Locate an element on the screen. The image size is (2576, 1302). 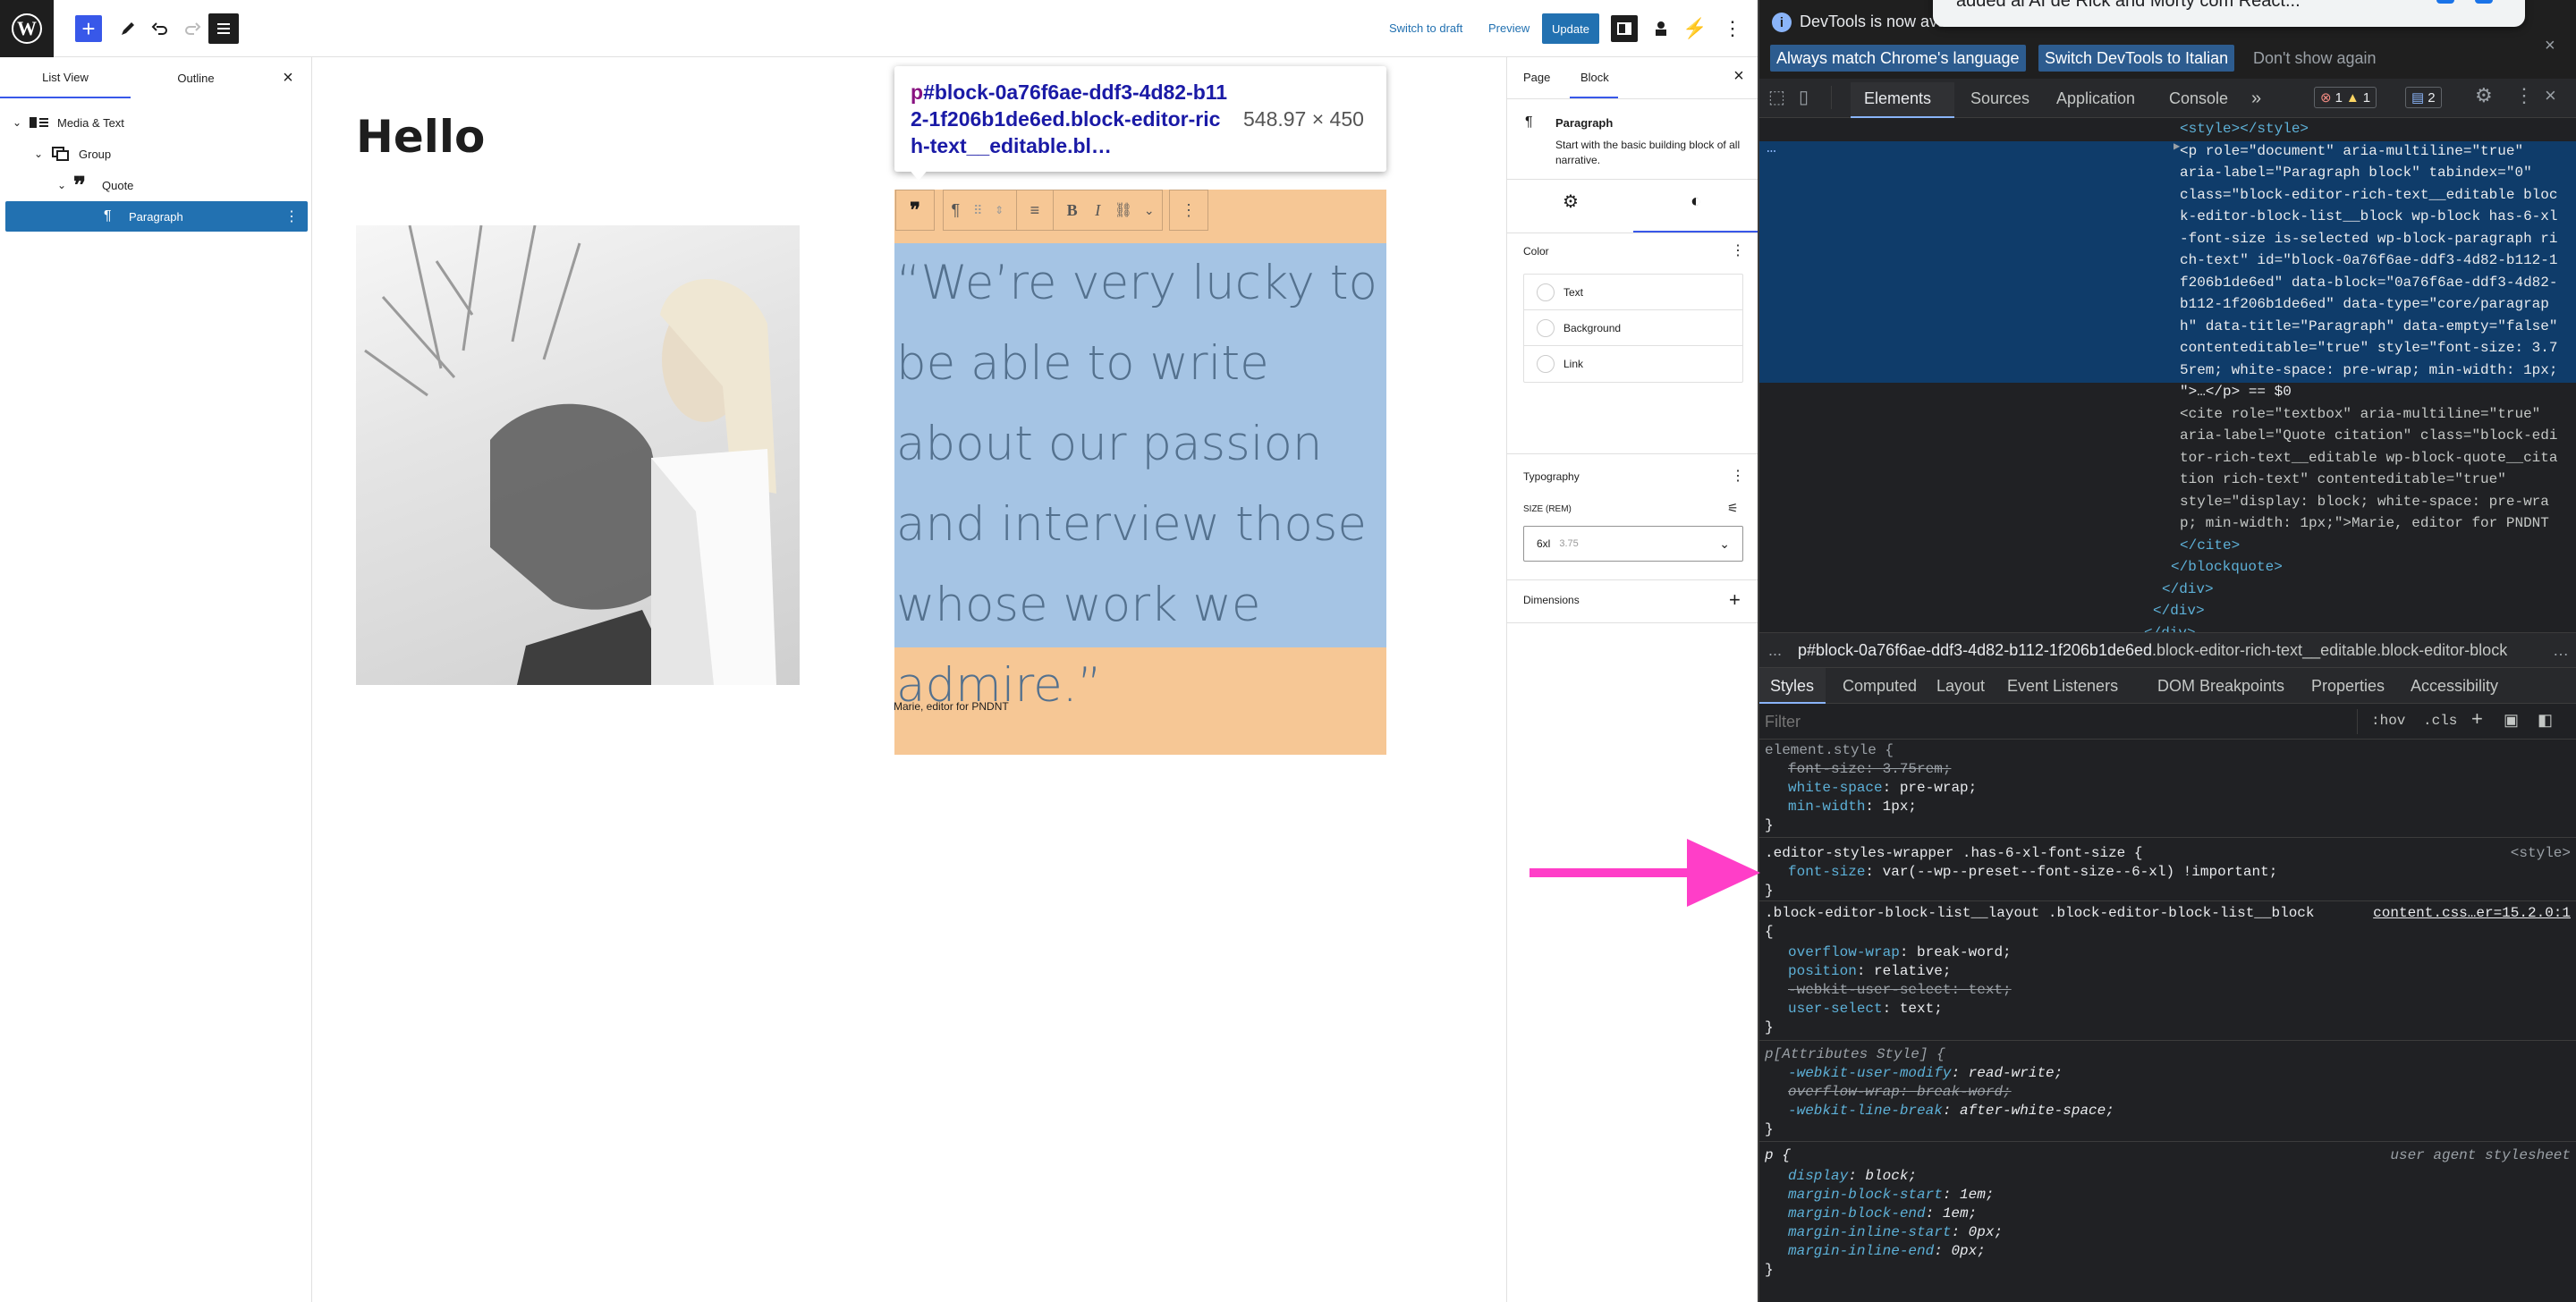
settings-toggle-button is located at coordinates (1624, 28).